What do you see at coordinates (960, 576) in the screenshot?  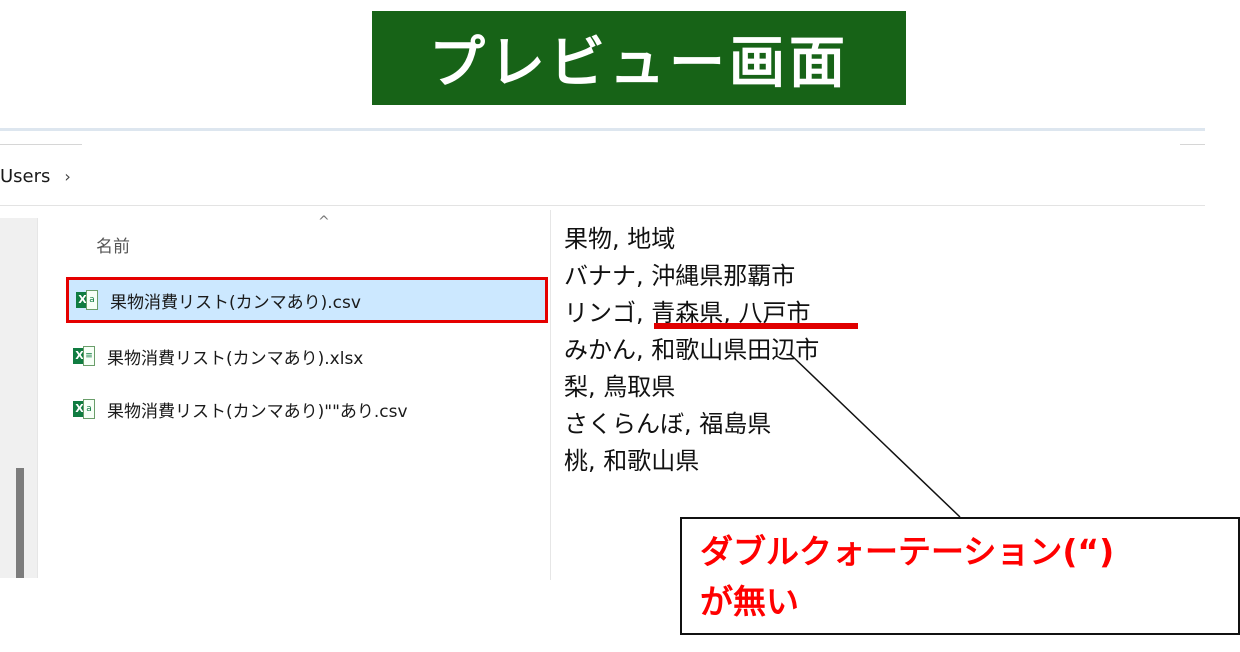 I see `annotation-callout: ダブルクォーテーション(“) が無い` at bounding box center [960, 576].